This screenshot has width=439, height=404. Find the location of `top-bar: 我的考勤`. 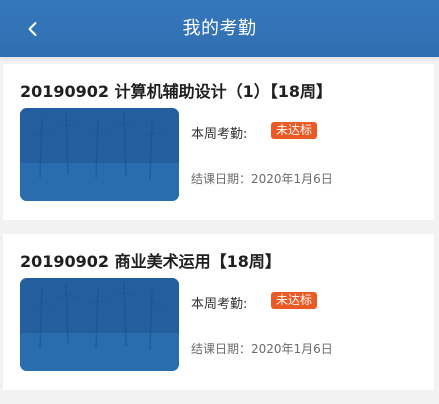

top-bar: 我的考勤 is located at coordinates (219, 28).